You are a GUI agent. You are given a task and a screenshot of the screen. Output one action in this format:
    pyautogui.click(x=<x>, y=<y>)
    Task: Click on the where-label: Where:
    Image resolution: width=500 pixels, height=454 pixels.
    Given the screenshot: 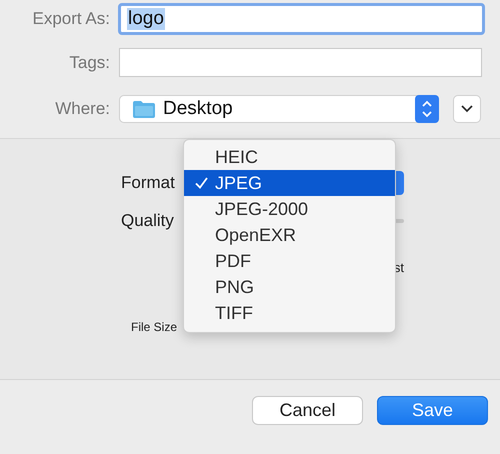 What is the action you would take?
    pyautogui.click(x=82, y=109)
    